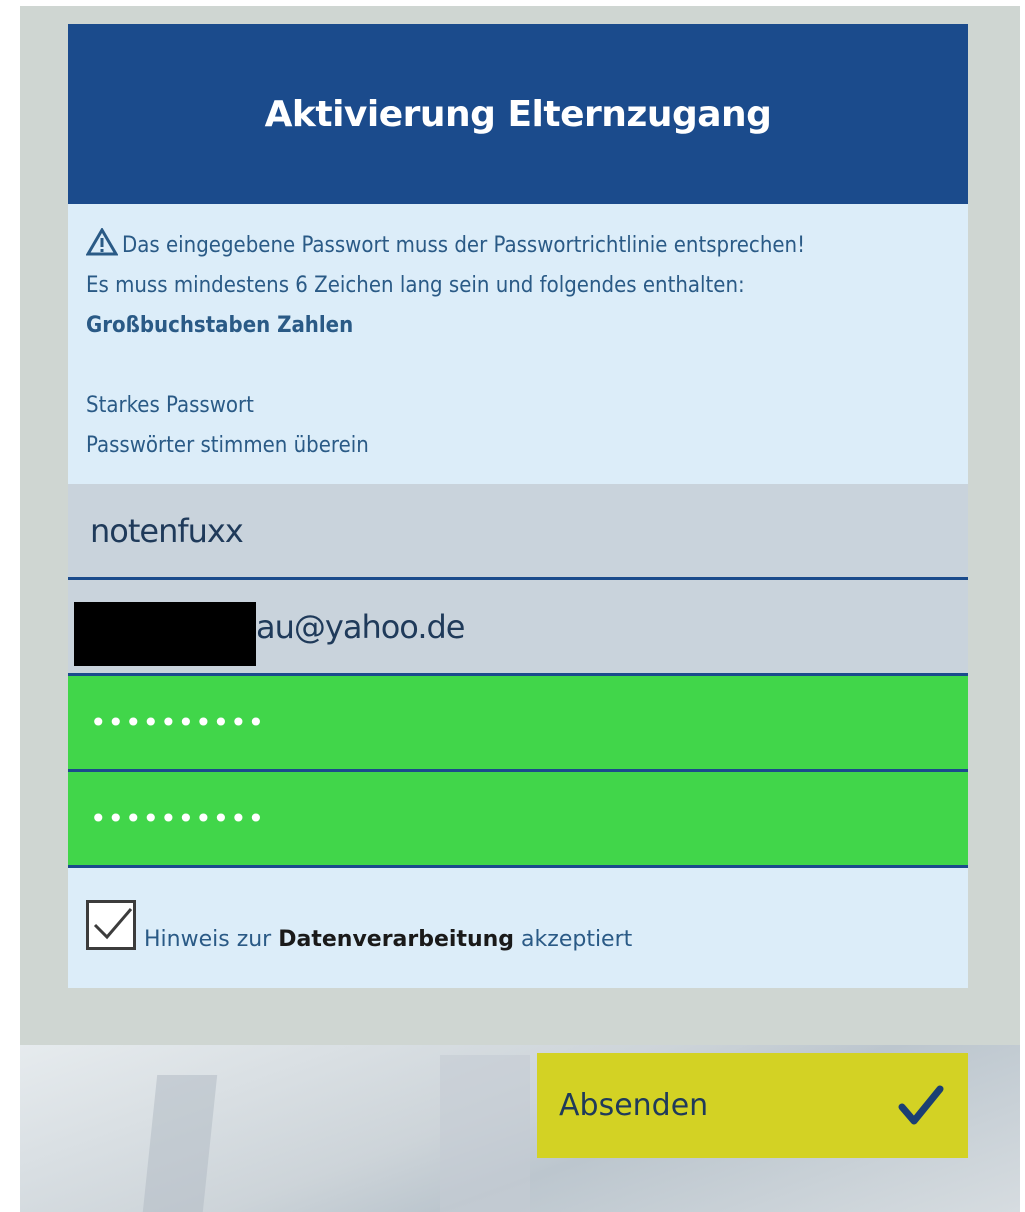 The image size is (1025, 1212). What do you see at coordinates (518, 532) in the screenshot?
I see `username-field: notenfuxx` at bounding box center [518, 532].